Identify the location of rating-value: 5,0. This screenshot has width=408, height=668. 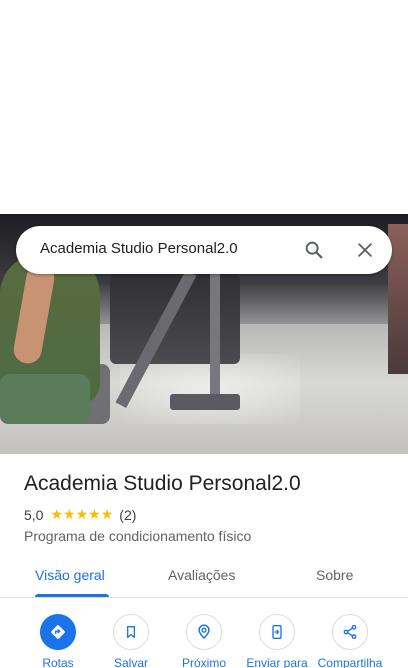
(34, 515).